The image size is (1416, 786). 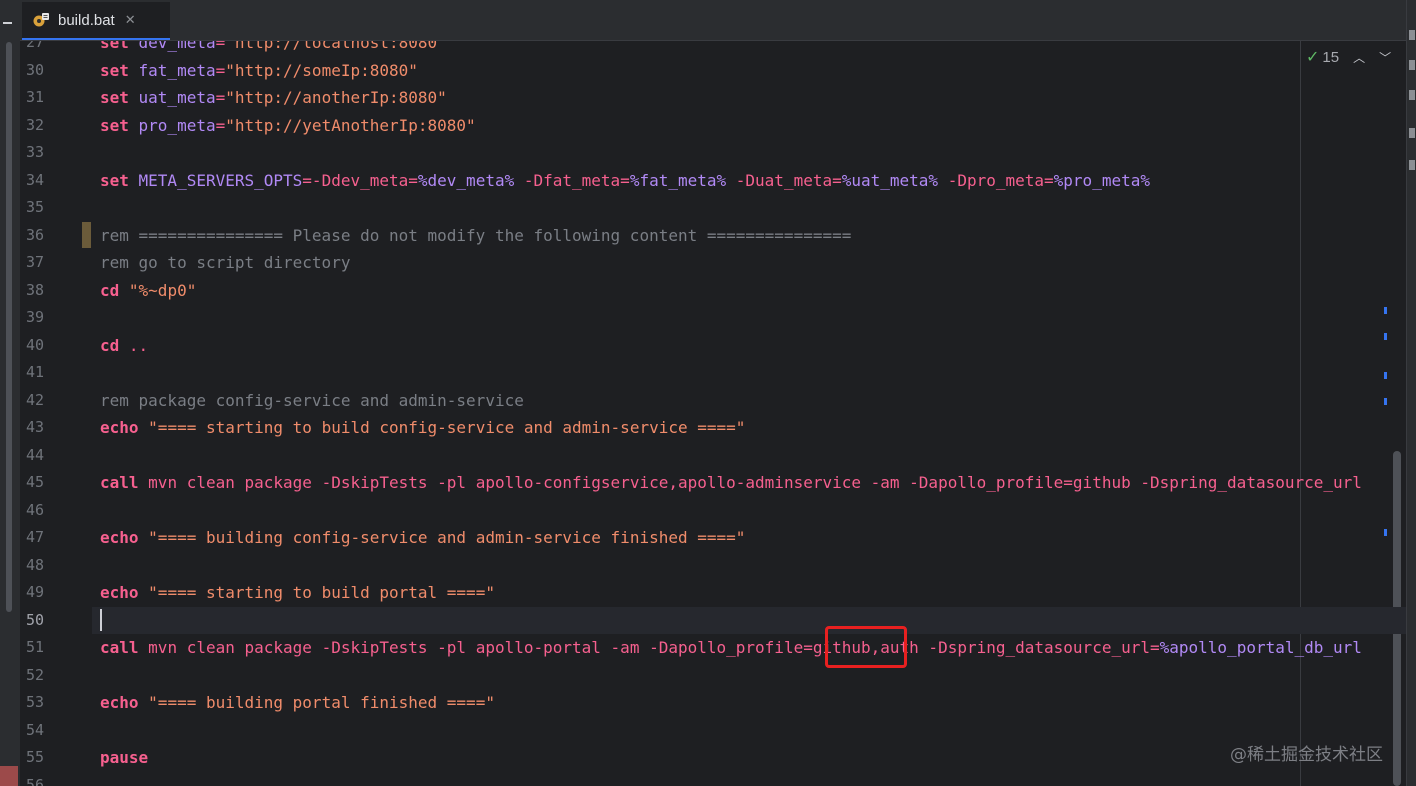 What do you see at coordinates (713, 20) in the screenshot?
I see `editor-tab-bar: build.bat ✕` at bounding box center [713, 20].